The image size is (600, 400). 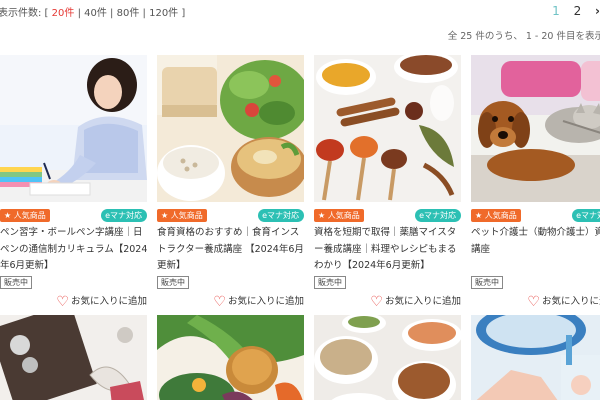 What do you see at coordinates (230, 128) in the screenshot?
I see `product-image-food` at bounding box center [230, 128].